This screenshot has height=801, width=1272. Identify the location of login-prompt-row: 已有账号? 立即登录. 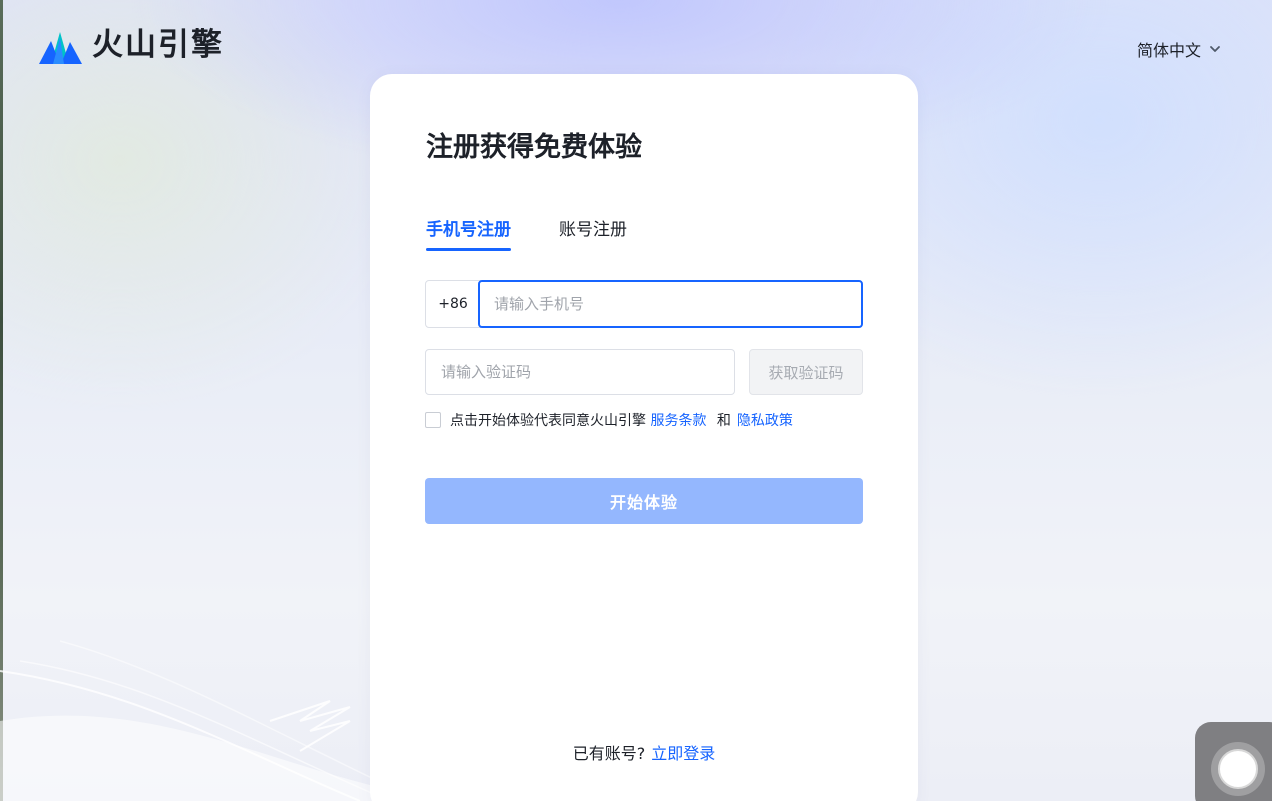
(644, 752).